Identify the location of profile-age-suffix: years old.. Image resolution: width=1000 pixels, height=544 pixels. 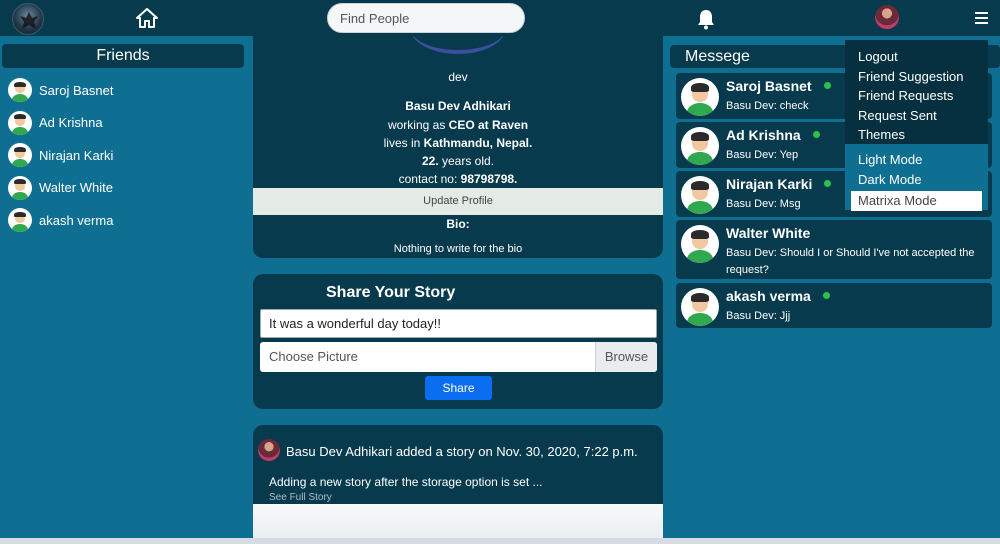
(468, 161).